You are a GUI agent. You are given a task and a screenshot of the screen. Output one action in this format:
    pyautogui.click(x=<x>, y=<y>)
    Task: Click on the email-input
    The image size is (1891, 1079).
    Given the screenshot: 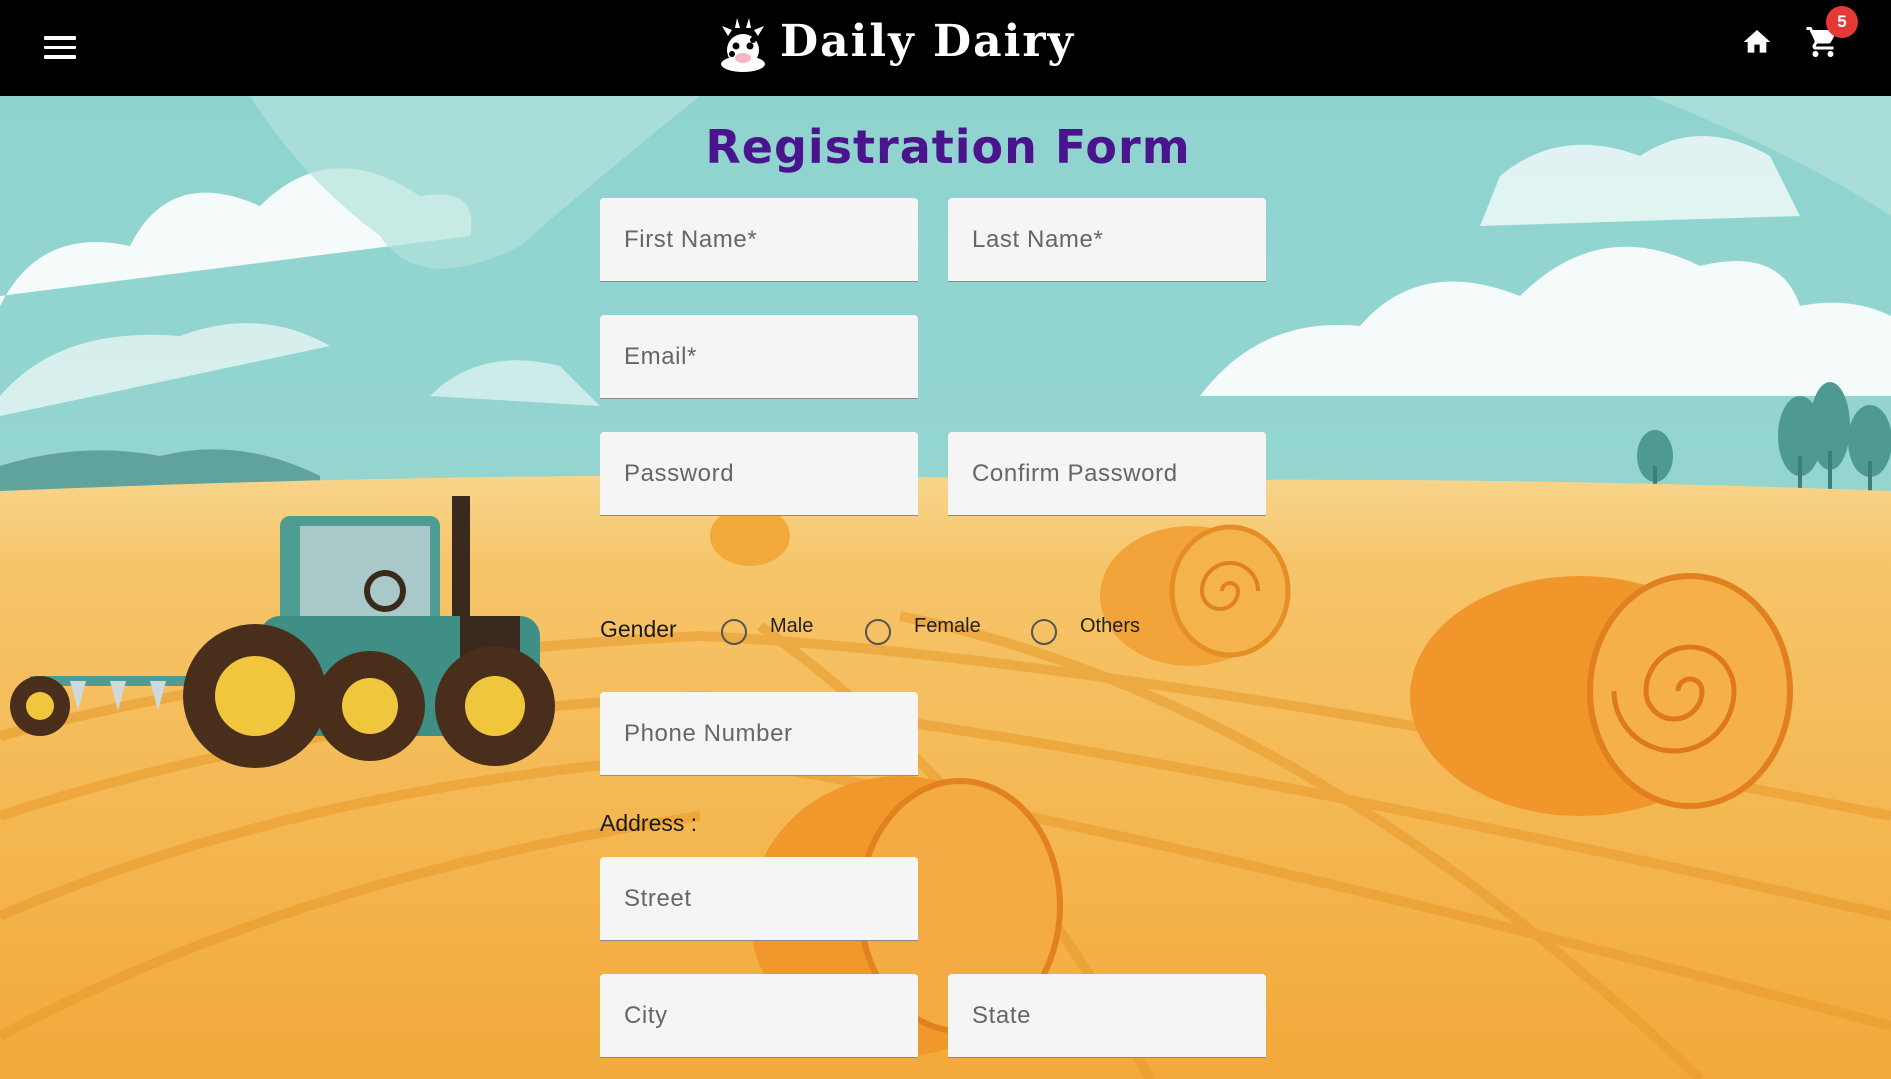 What is the action you would take?
    pyautogui.click(x=759, y=356)
    